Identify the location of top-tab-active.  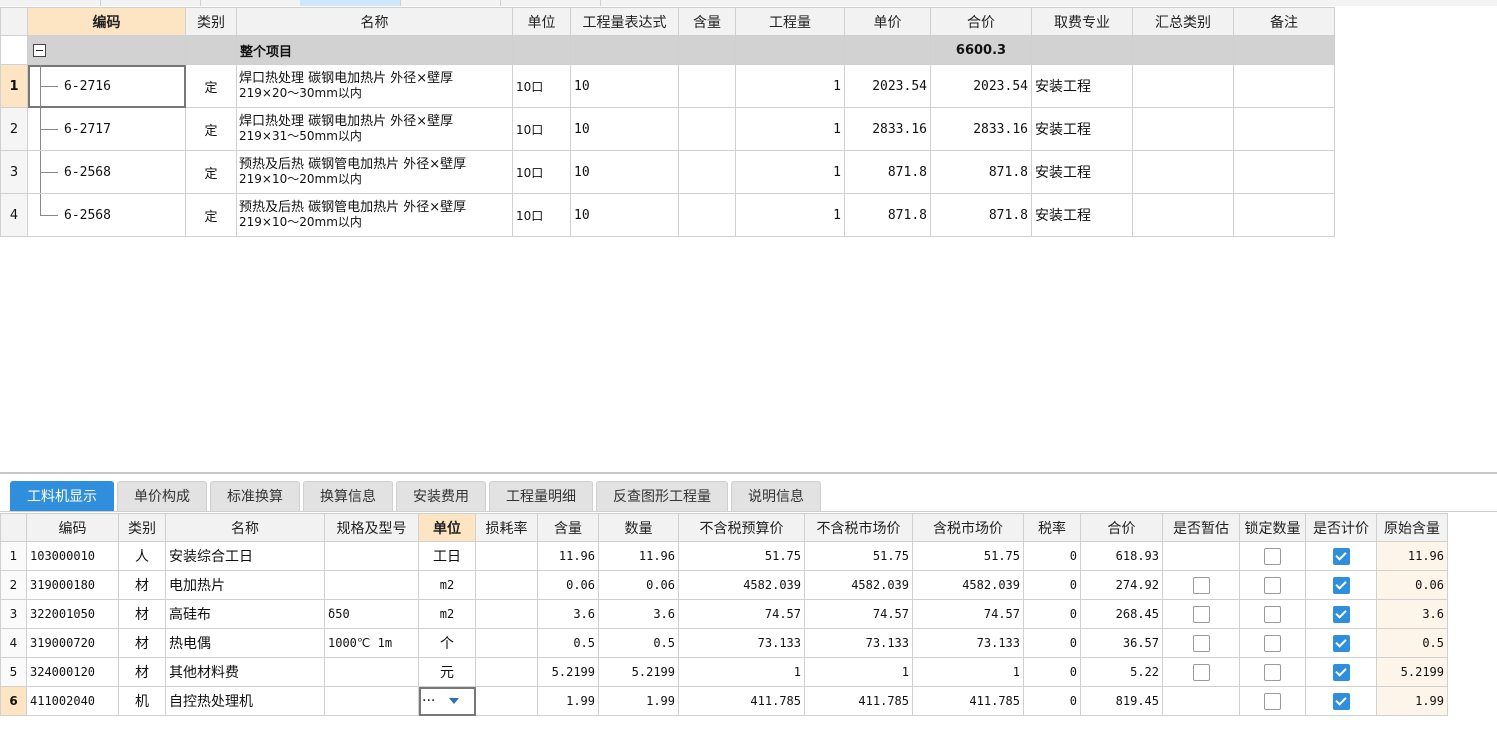
(350, 3).